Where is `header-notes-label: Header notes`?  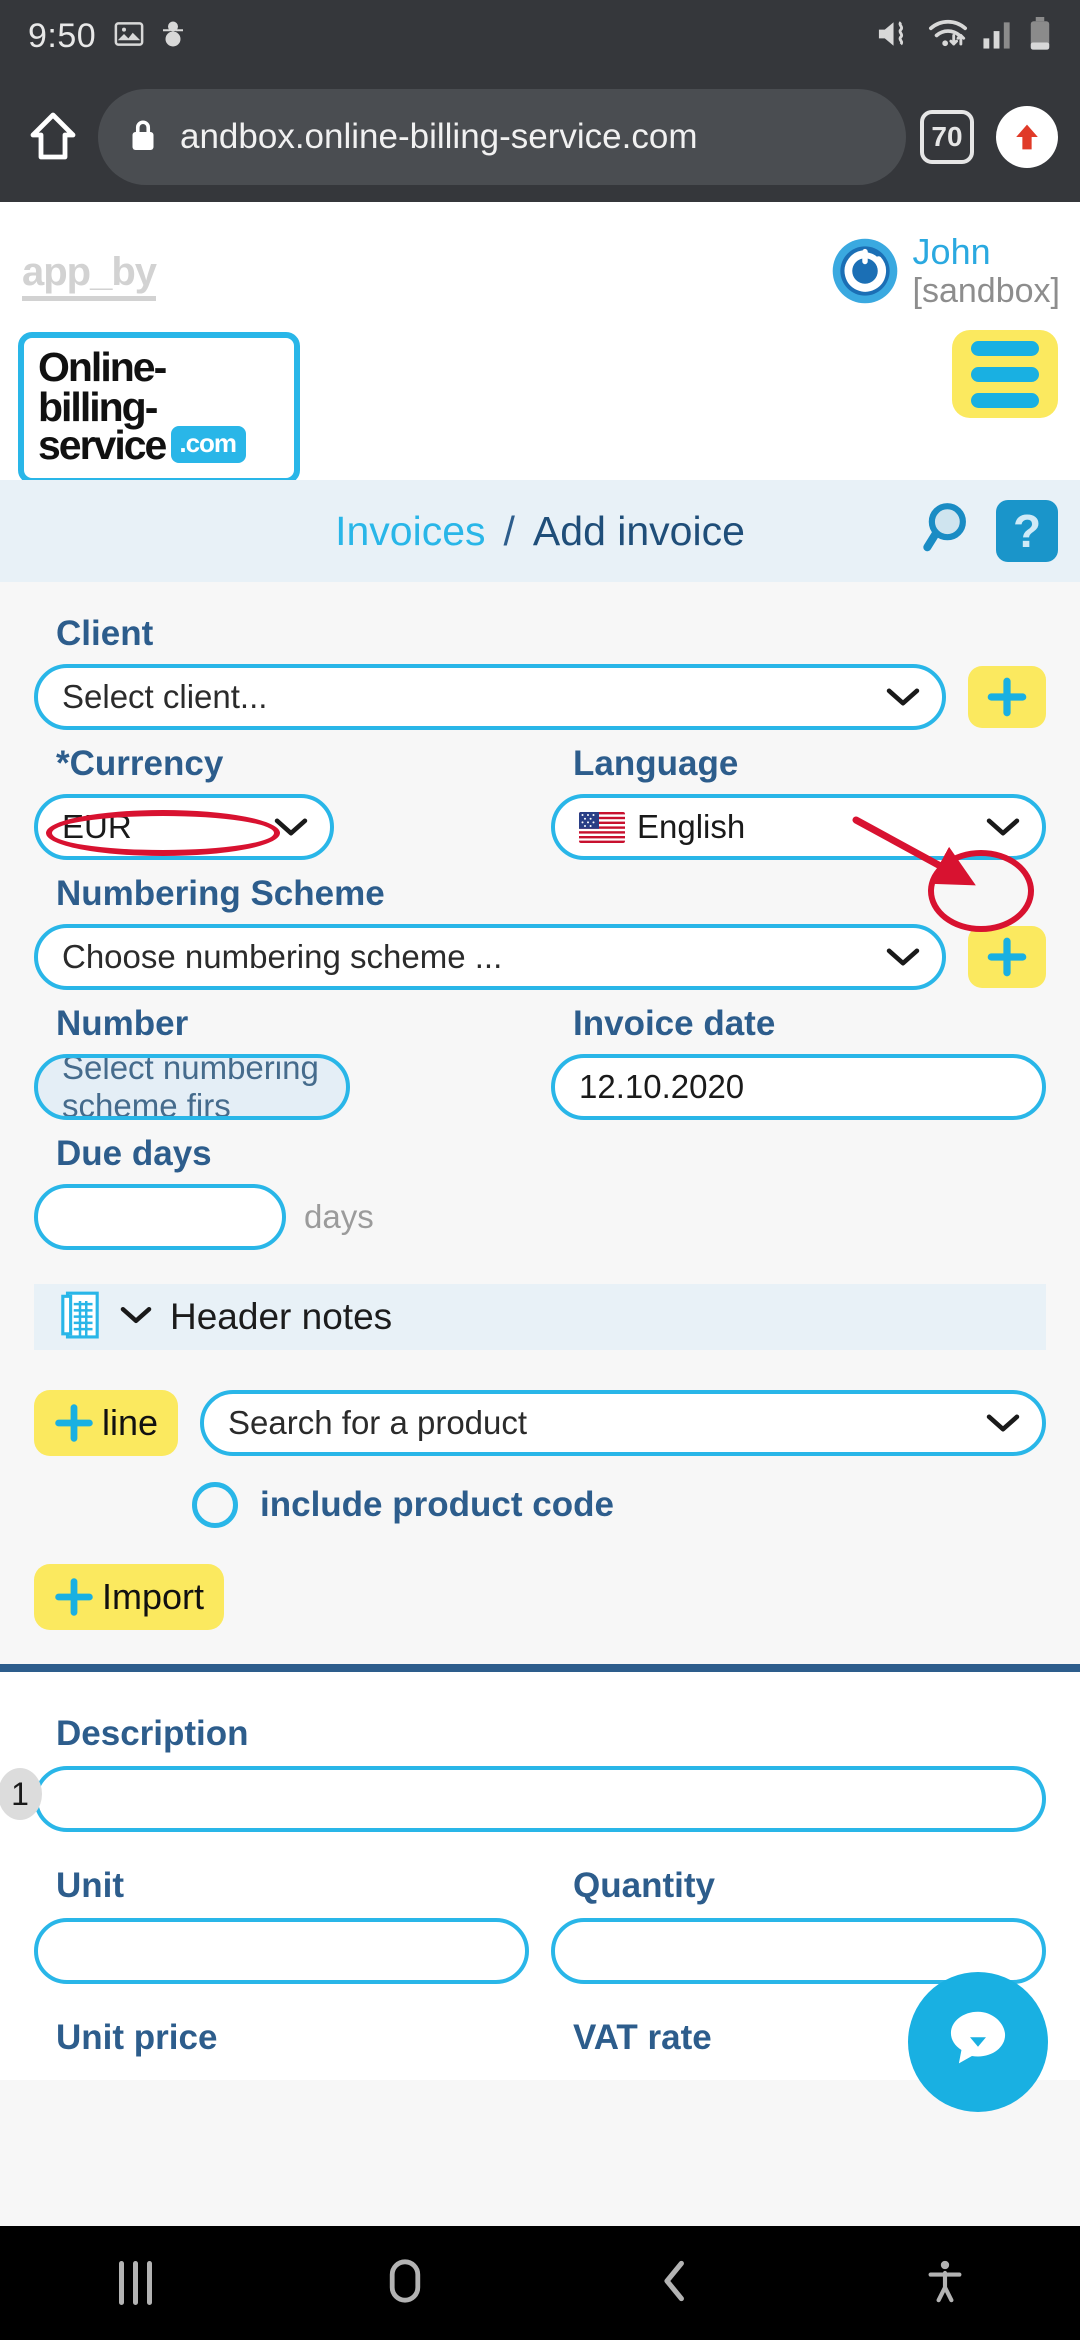 header-notes-label: Header notes is located at coordinates (281, 1316).